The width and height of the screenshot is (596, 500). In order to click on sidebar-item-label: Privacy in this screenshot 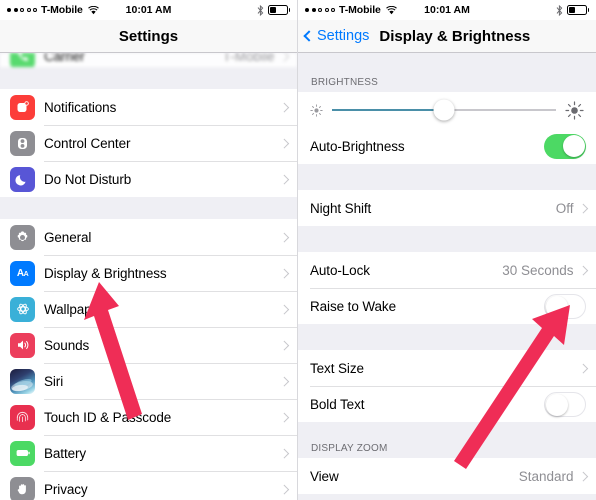, I will do `click(66, 489)`.